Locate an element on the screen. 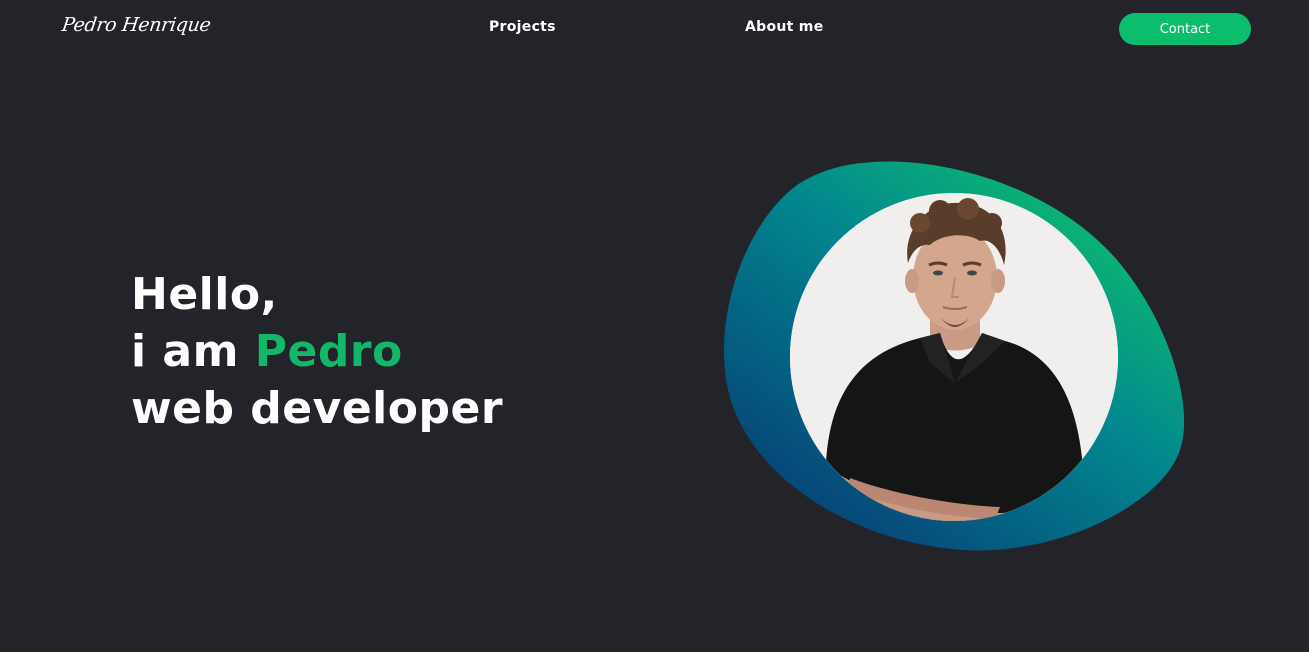  contact-button: Contact is located at coordinates (1185, 29).